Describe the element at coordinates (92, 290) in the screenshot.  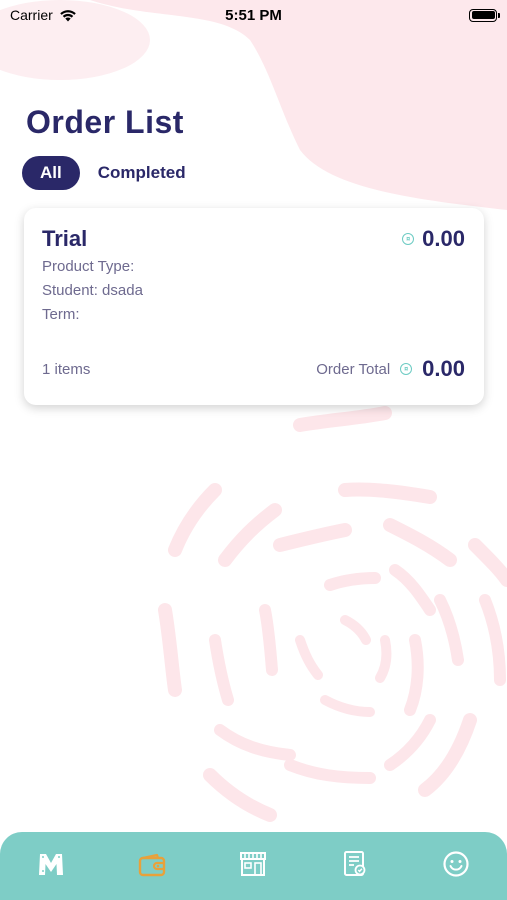
I see `student-label: Student: dsada` at that location.